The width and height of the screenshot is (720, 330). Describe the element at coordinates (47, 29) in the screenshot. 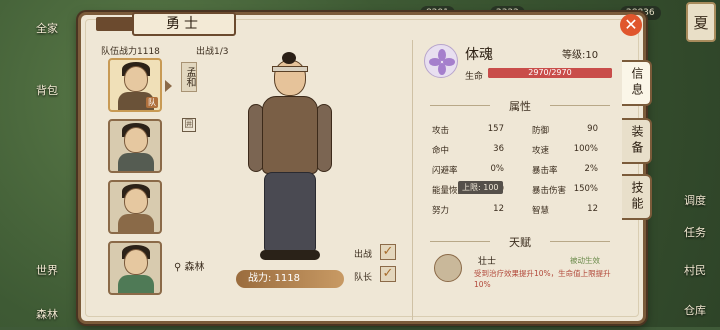

I see `family-button: 全家` at that location.